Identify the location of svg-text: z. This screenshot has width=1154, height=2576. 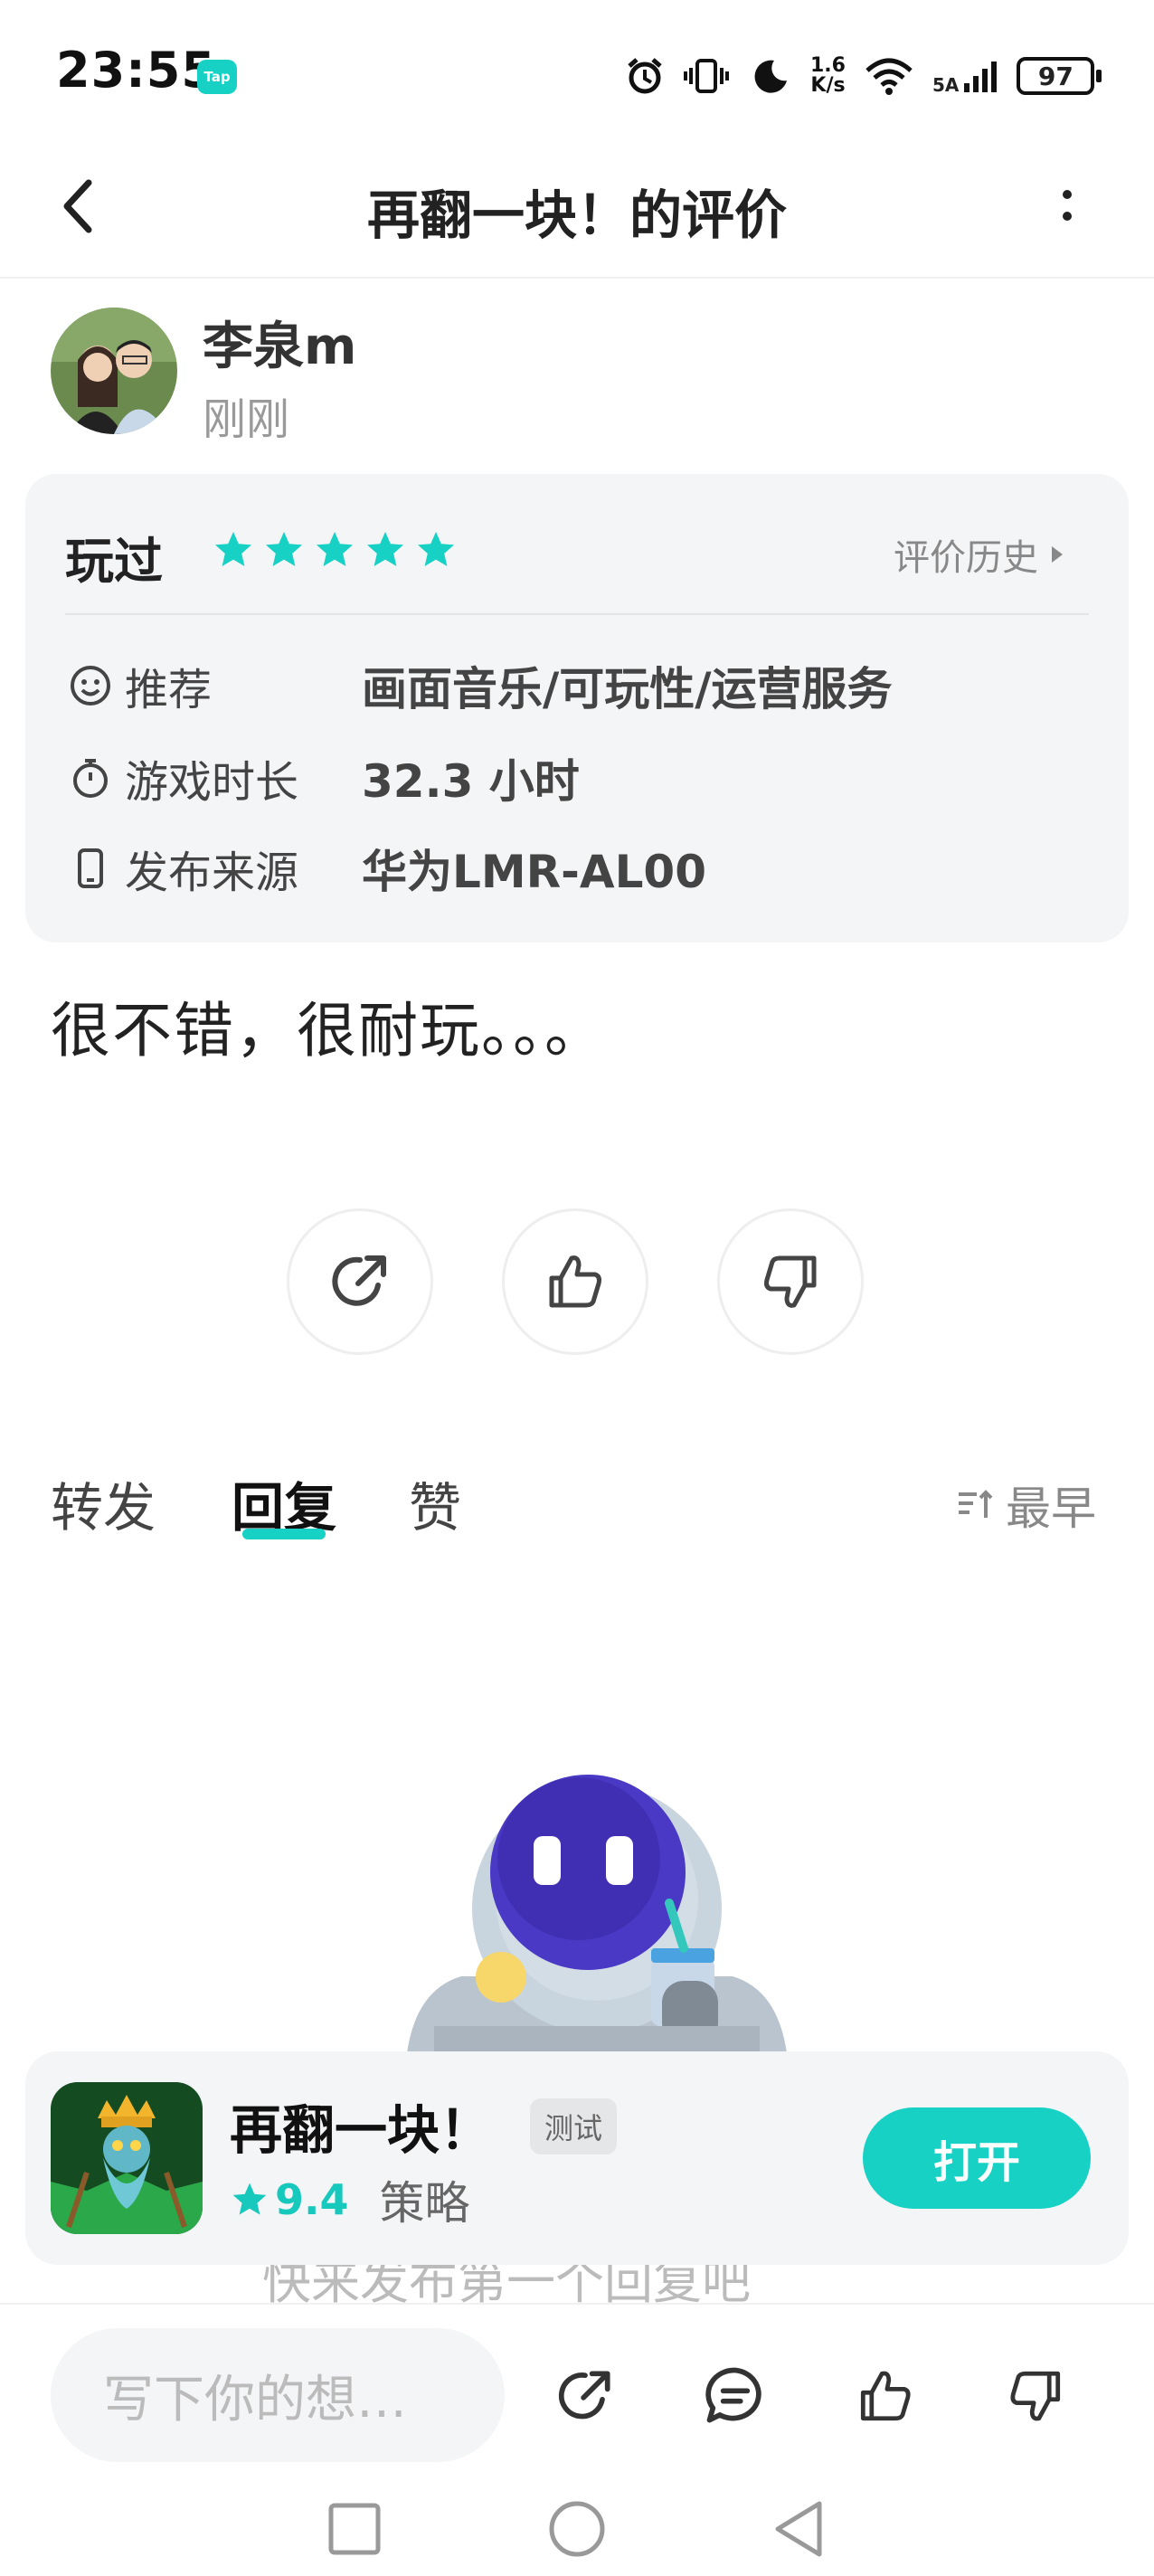
(767, 68).